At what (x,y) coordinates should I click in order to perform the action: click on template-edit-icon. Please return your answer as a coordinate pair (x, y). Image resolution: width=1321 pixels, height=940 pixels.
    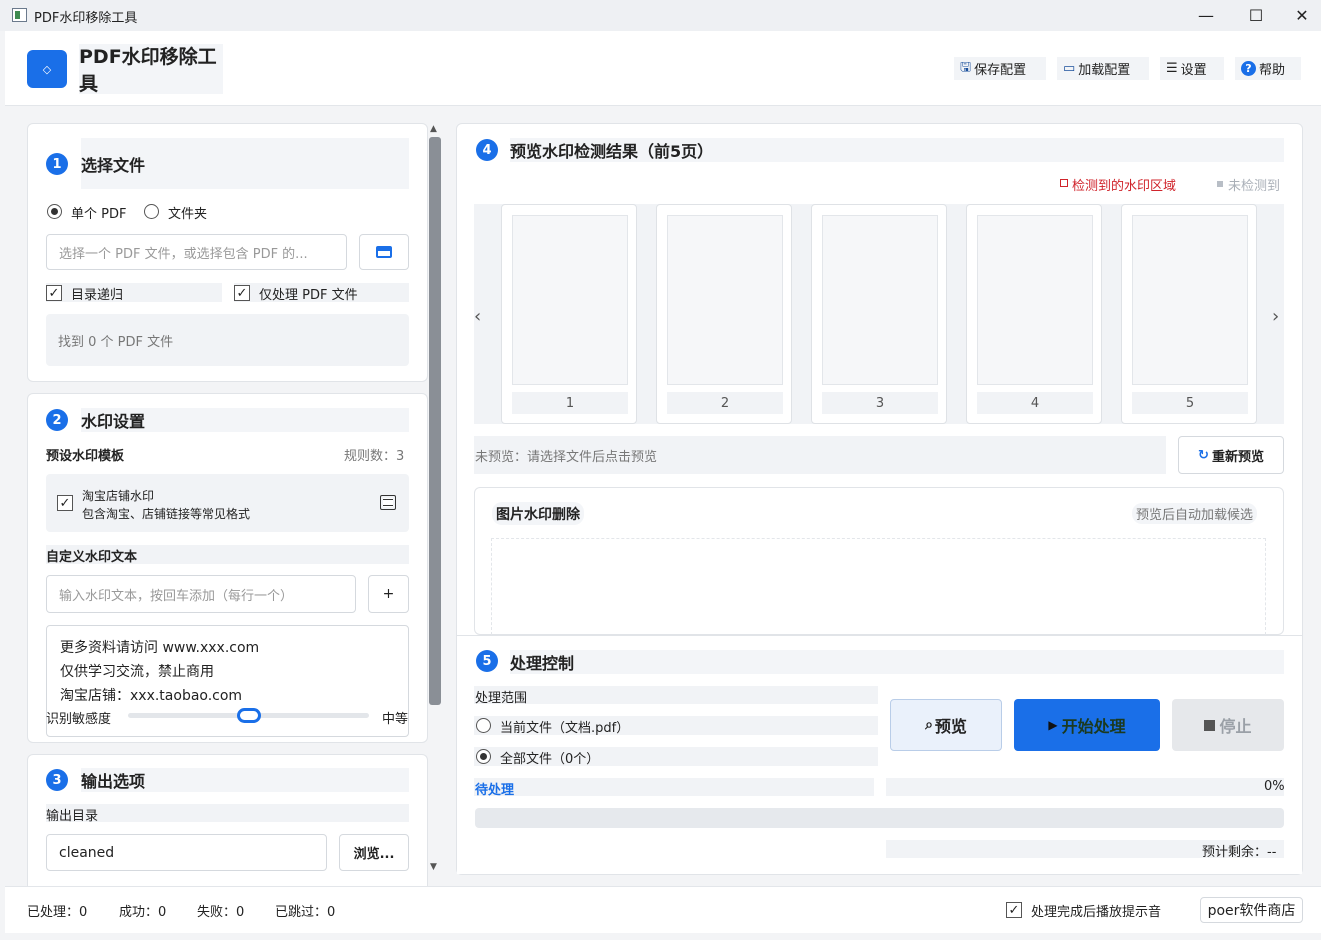
    Looking at the image, I should click on (388, 502).